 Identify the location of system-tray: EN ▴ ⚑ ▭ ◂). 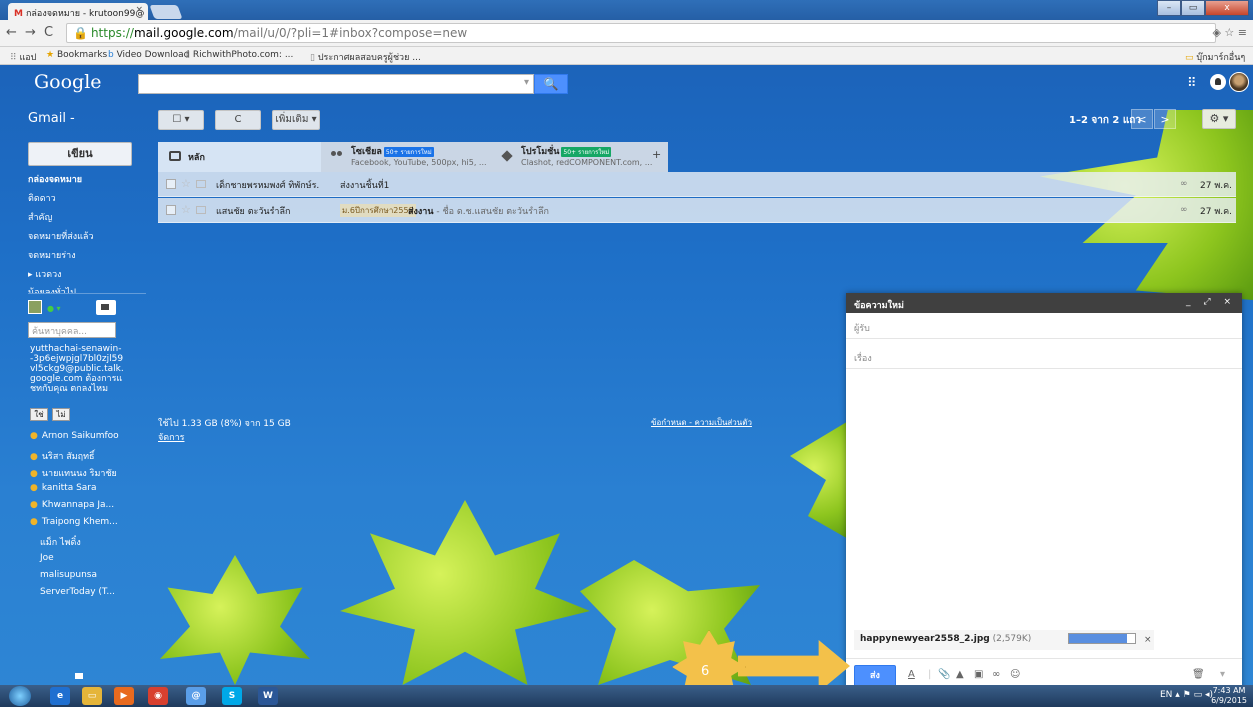
(1186, 695).